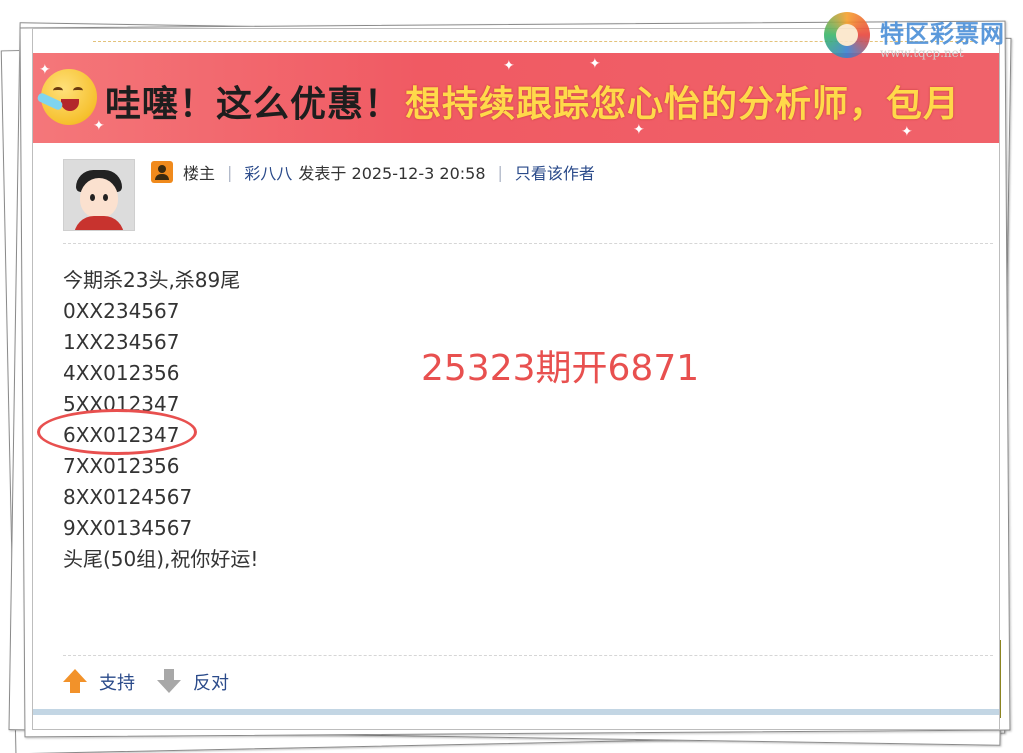 This screenshot has height=753, width=1023. I want to click on content-line: 1XX234567, so click(121, 342).